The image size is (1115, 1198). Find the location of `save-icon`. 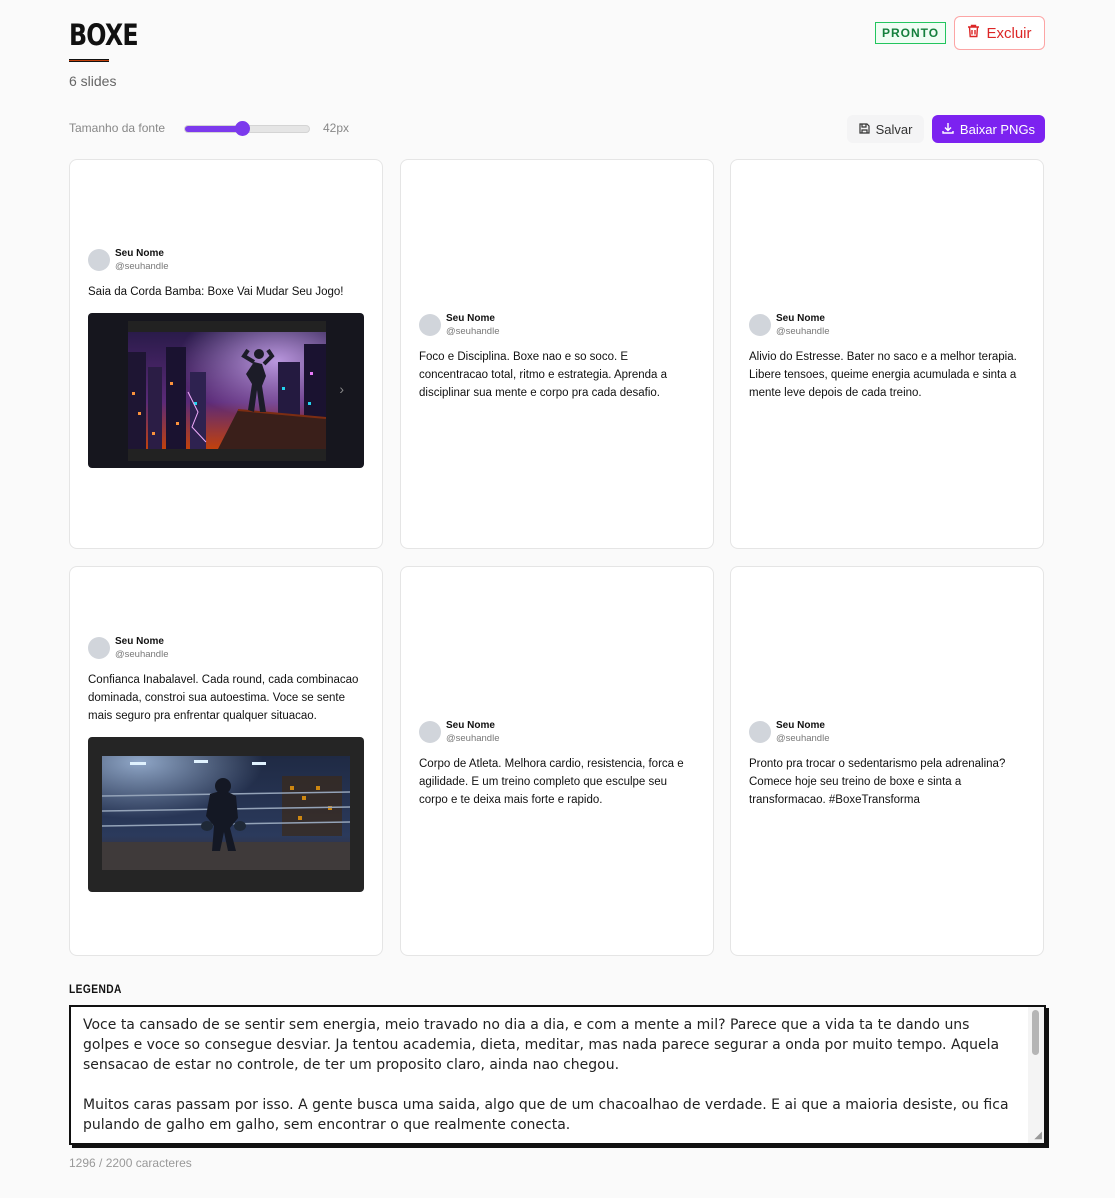

save-icon is located at coordinates (864, 129).